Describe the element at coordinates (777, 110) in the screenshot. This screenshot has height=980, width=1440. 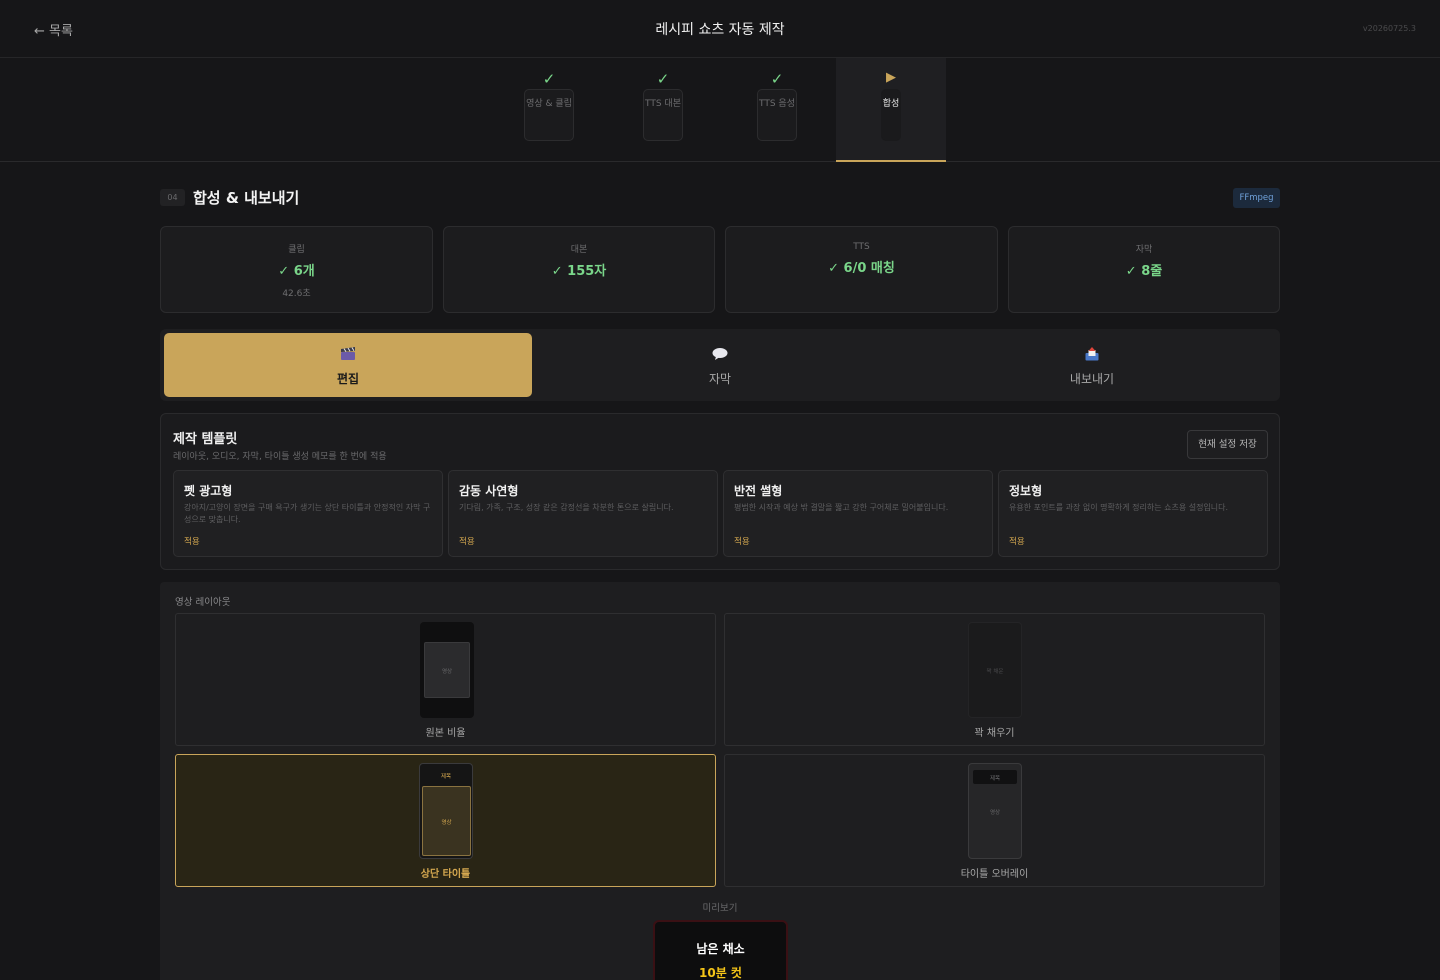
I see `step-tts-voice: ✓ TTS 음성` at that location.